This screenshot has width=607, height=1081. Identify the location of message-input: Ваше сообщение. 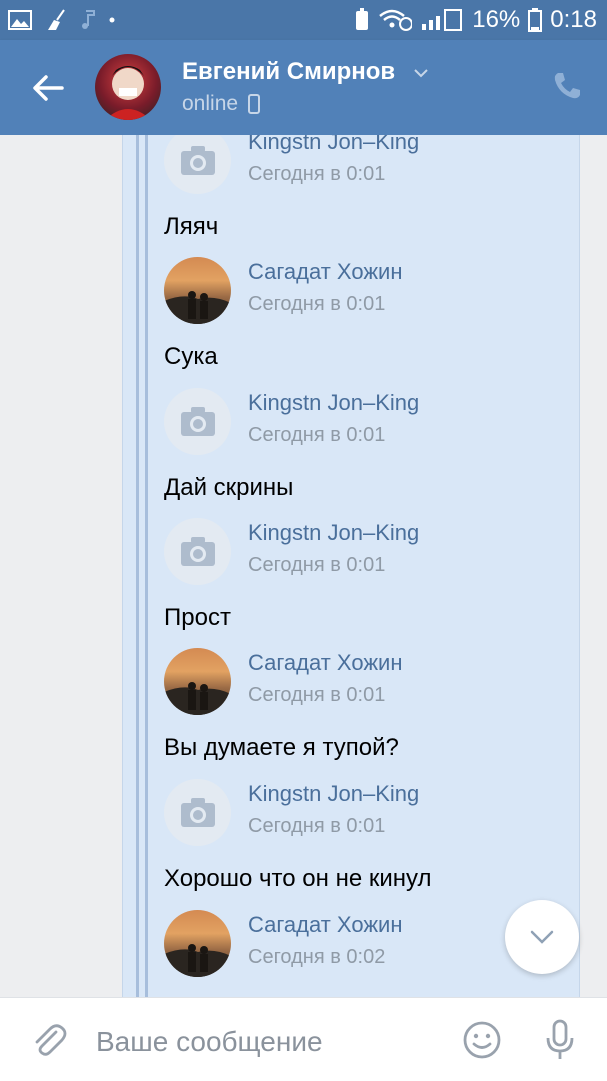
(209, 1042).